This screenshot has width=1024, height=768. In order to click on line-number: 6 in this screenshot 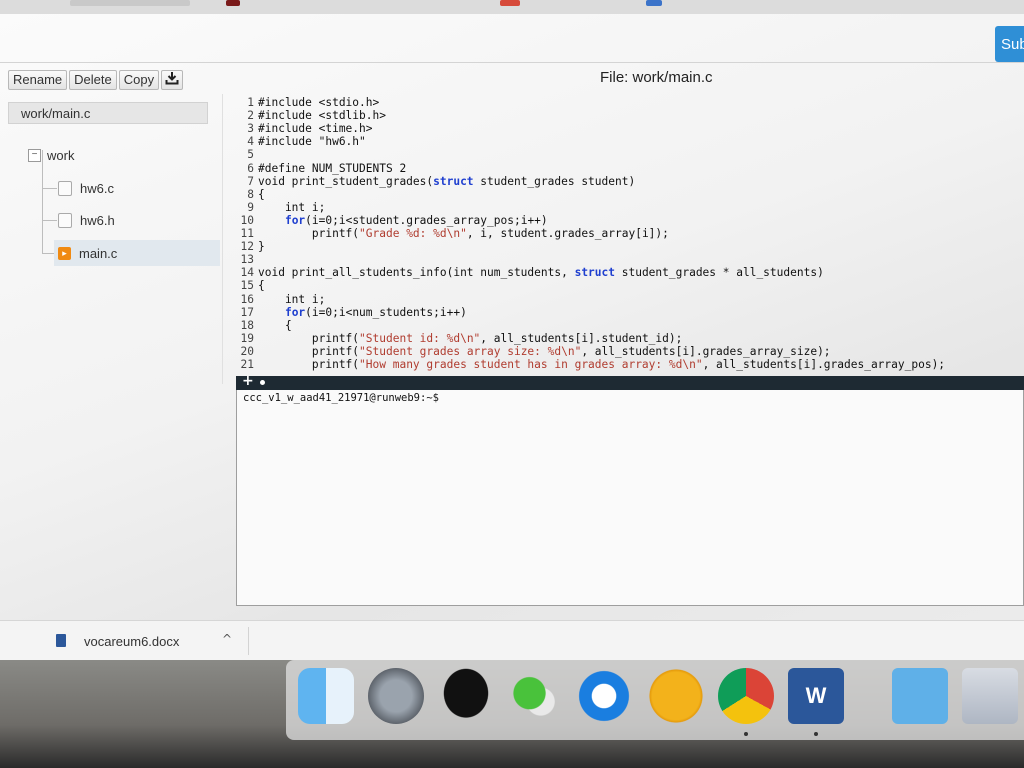, I will do `click(250, 168)`.